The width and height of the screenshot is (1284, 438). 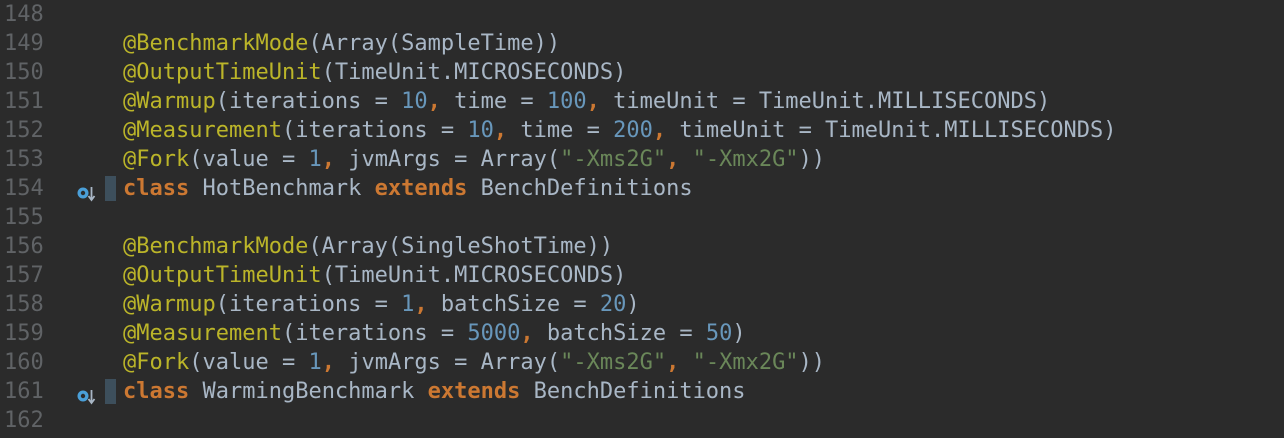 What do you see at coordinates (24, 420) in the screenshot?
I see `line-number: 162` at bounding box center [24, 420].